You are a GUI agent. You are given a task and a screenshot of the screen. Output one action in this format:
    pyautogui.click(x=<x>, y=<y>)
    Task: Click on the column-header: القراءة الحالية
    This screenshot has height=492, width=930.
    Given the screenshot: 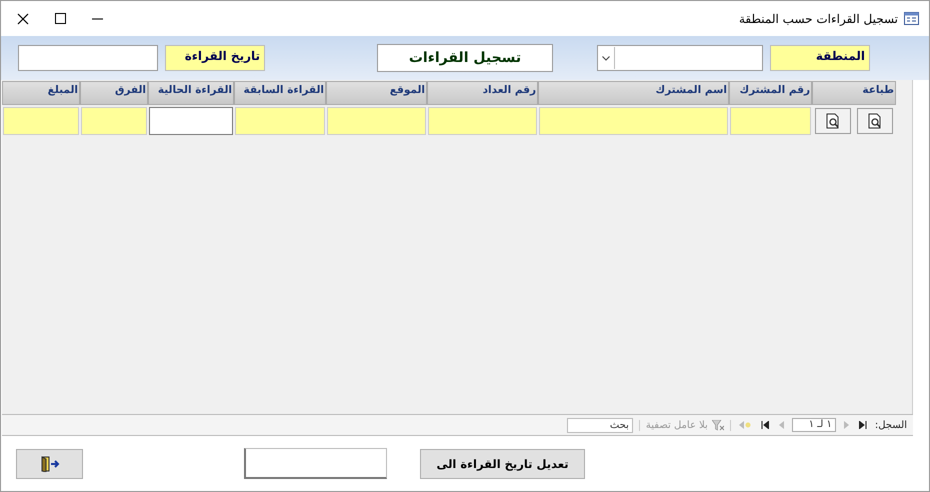 What is the action you would take?
    pyautogui.click(x=191, y=93)
    